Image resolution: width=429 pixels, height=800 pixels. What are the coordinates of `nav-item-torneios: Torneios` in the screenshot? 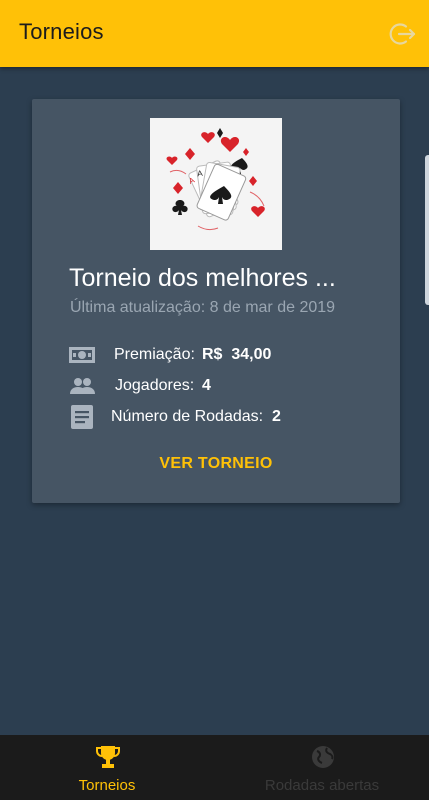 It's located at (107, 767).